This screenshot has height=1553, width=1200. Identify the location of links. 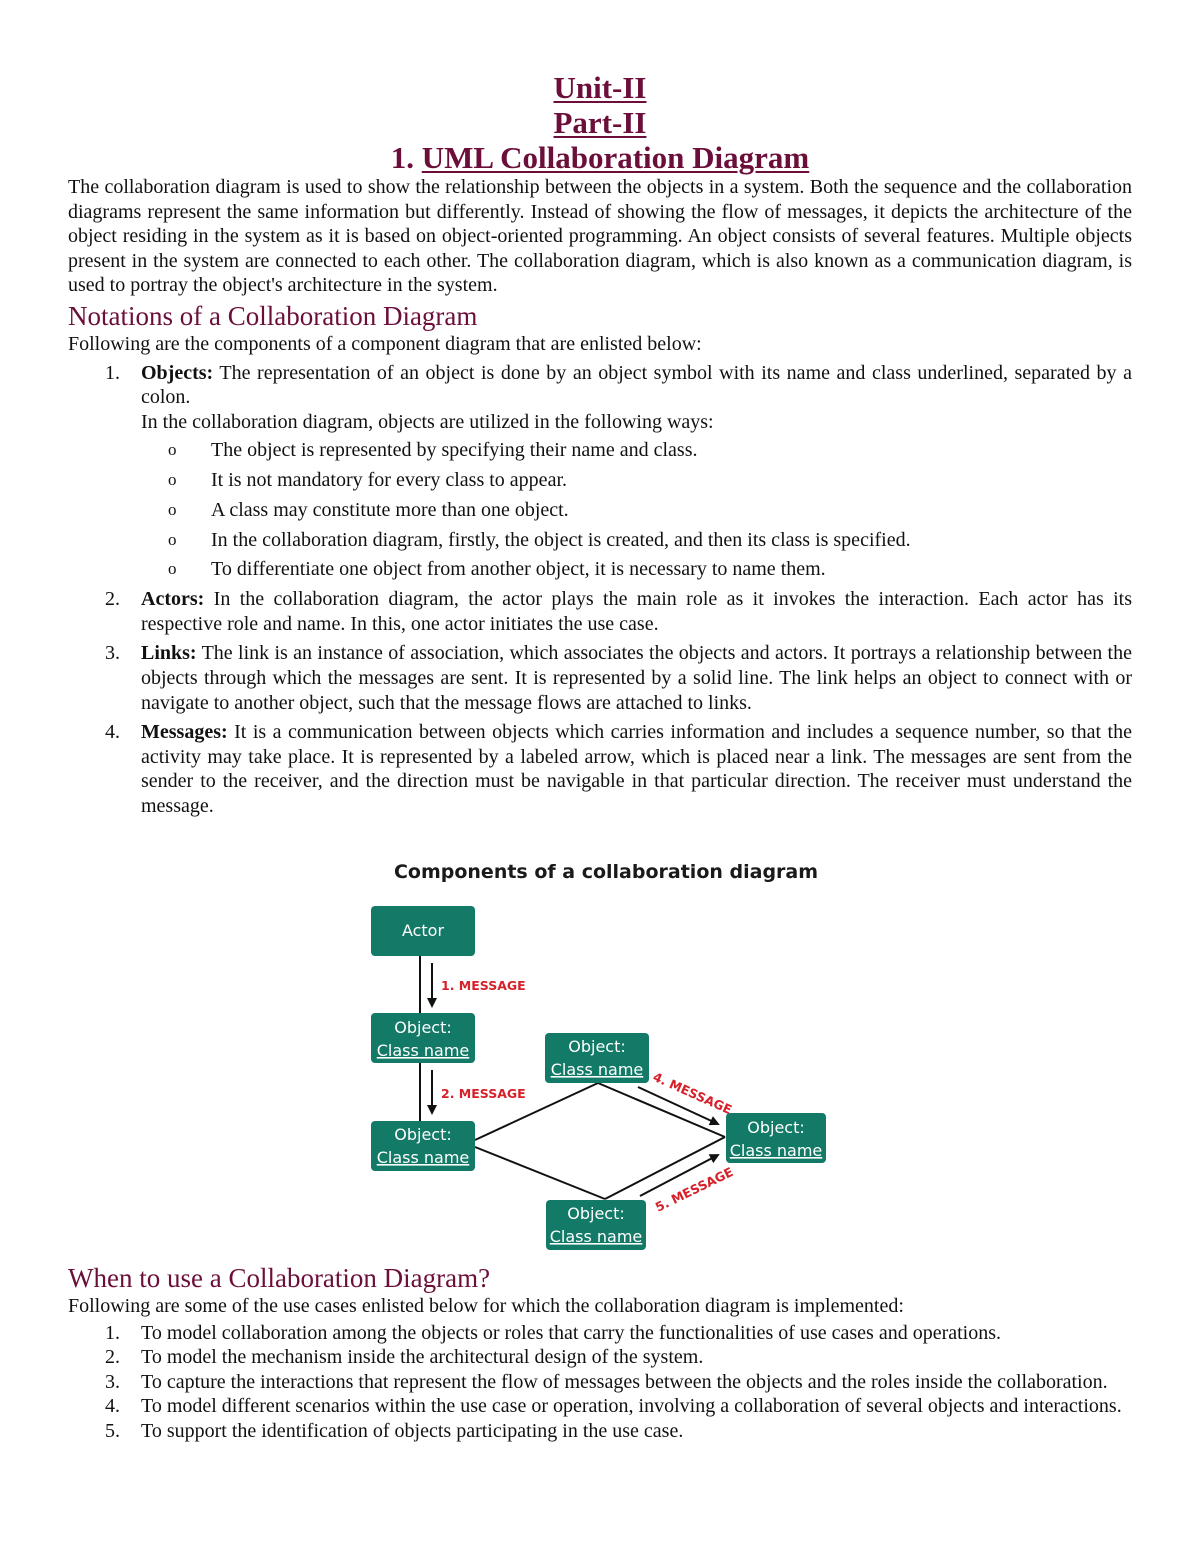
(572, 1077).